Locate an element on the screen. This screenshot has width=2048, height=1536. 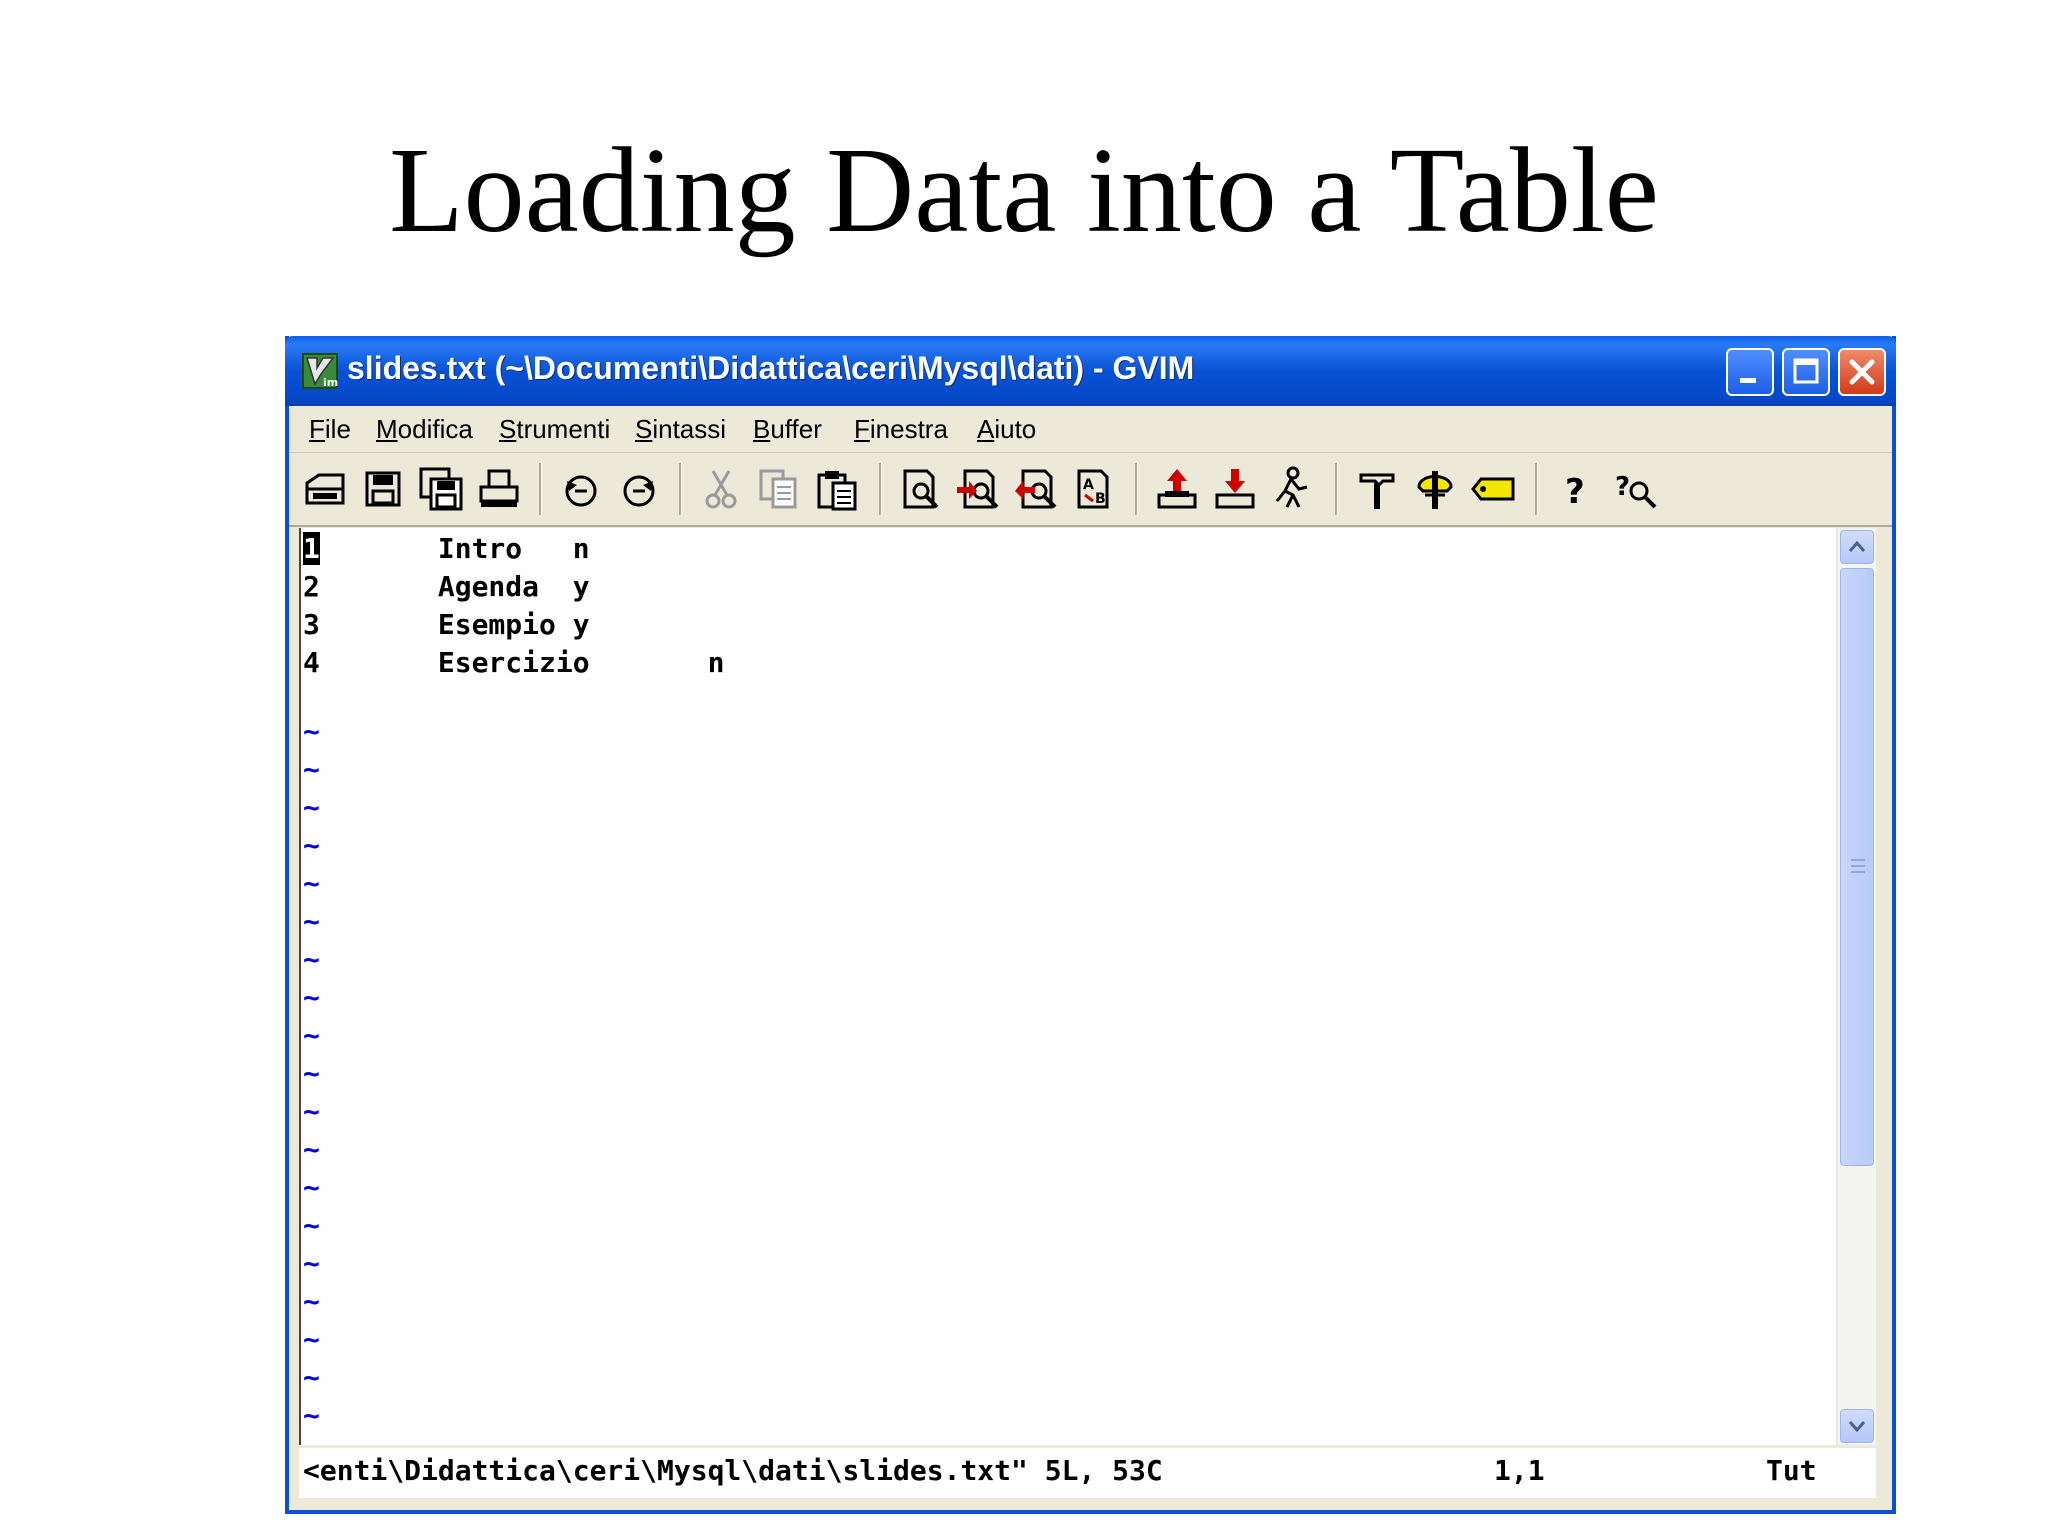
shell-icon is located at coordinates (1435, 490).